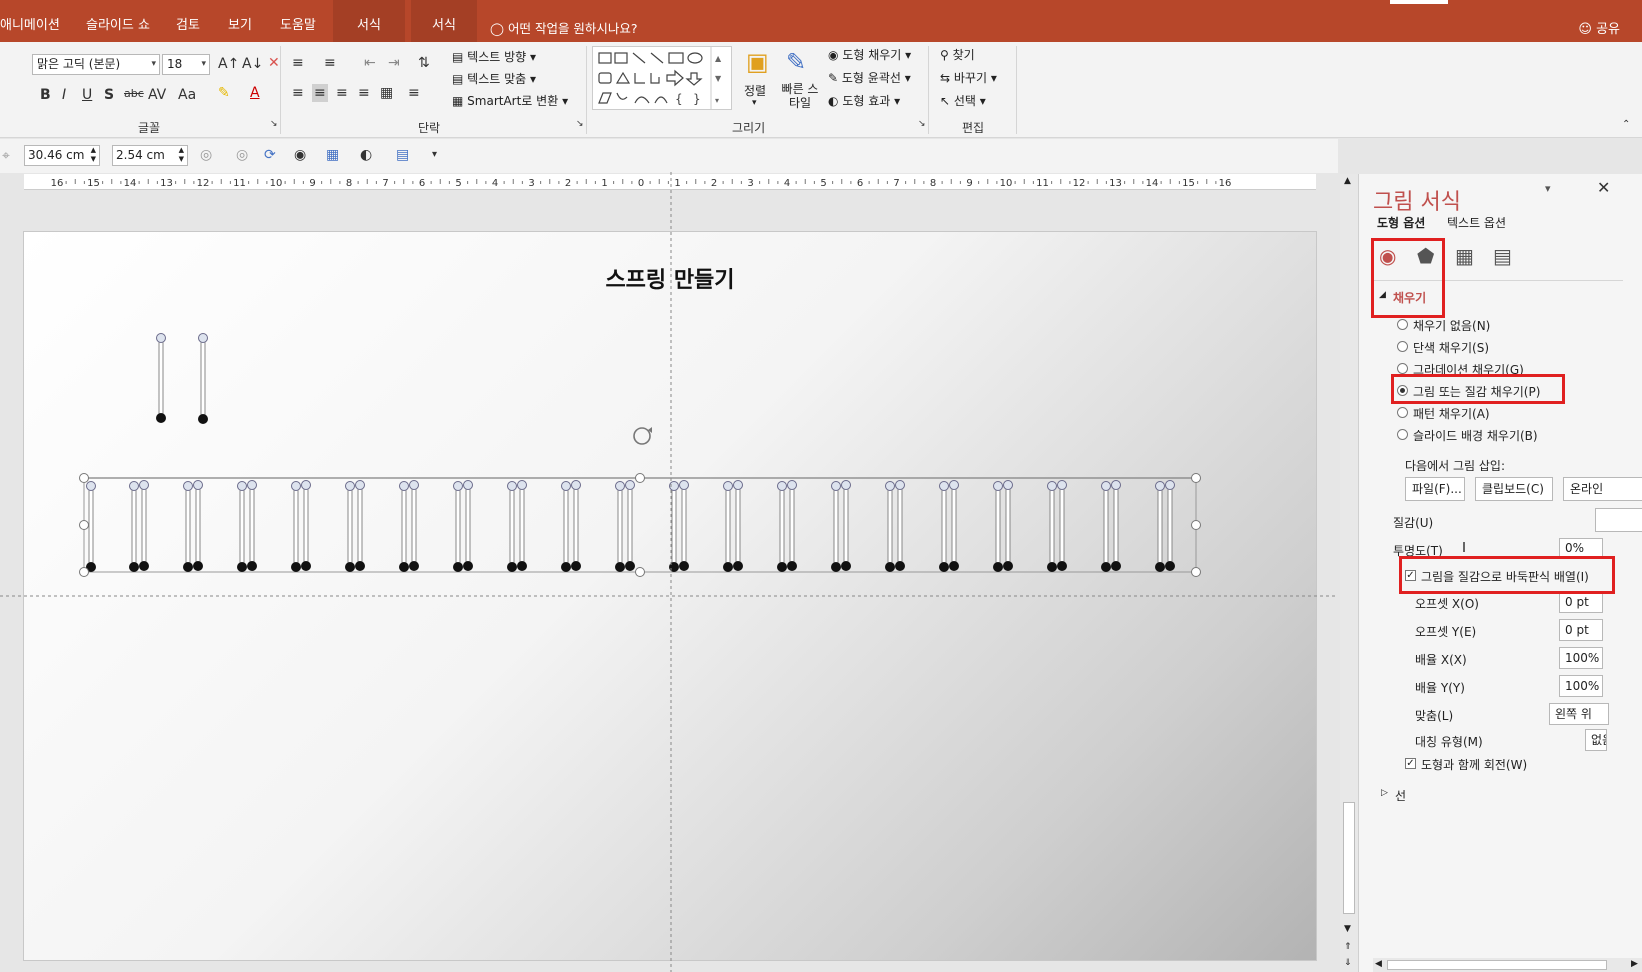  I want to click on highlight-icon: ✎, so click(224, 93).